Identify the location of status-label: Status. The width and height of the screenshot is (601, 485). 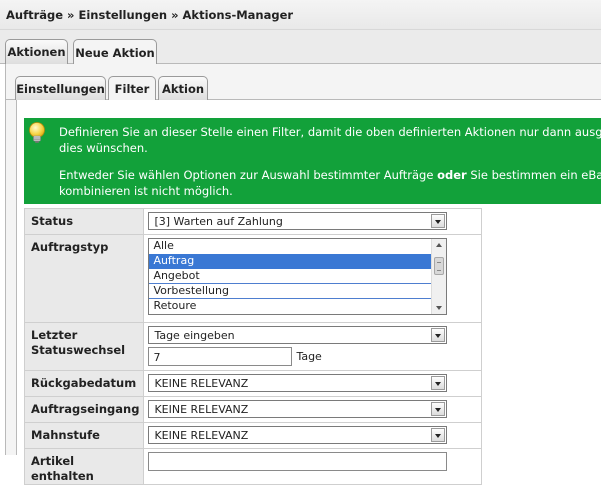
(84, 221).